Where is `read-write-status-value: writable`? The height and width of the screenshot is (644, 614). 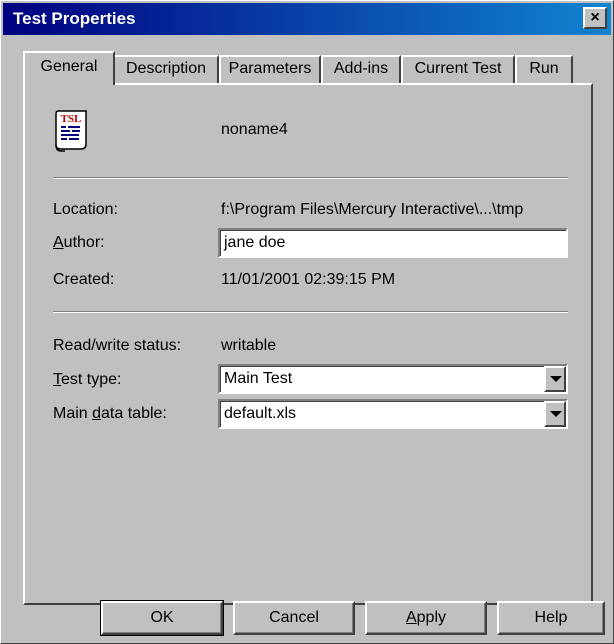 read-write-status-value: writable is located at coordinates (249, 345).